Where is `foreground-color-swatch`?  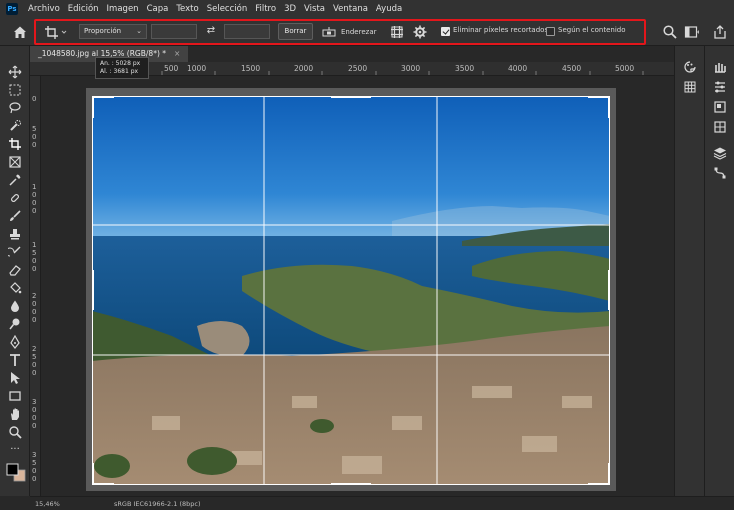 foreground-color-swatch is located at coordinates (12, 469).